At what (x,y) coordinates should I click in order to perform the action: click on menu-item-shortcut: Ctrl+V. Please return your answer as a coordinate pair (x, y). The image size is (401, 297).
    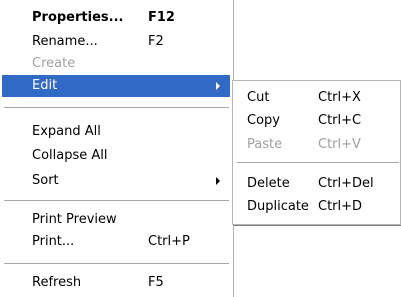
    Looking at the image, I should click on (339, 144).